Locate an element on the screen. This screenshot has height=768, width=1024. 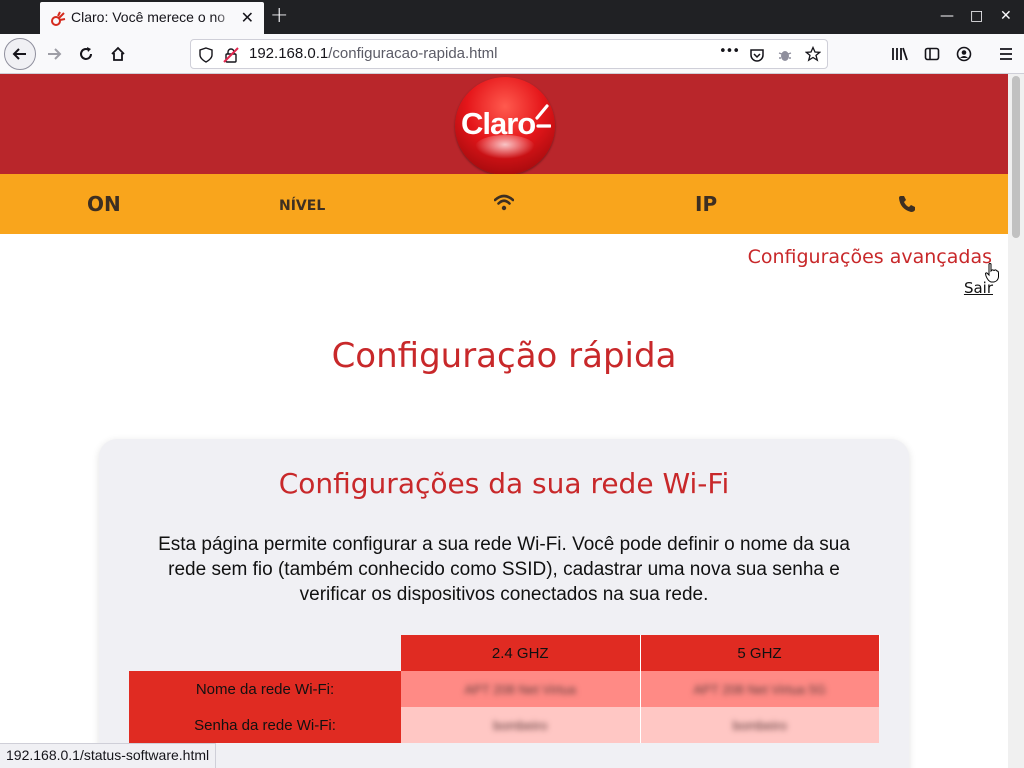
window-close-icon: ✕ is located at coordinates (1006, 16).